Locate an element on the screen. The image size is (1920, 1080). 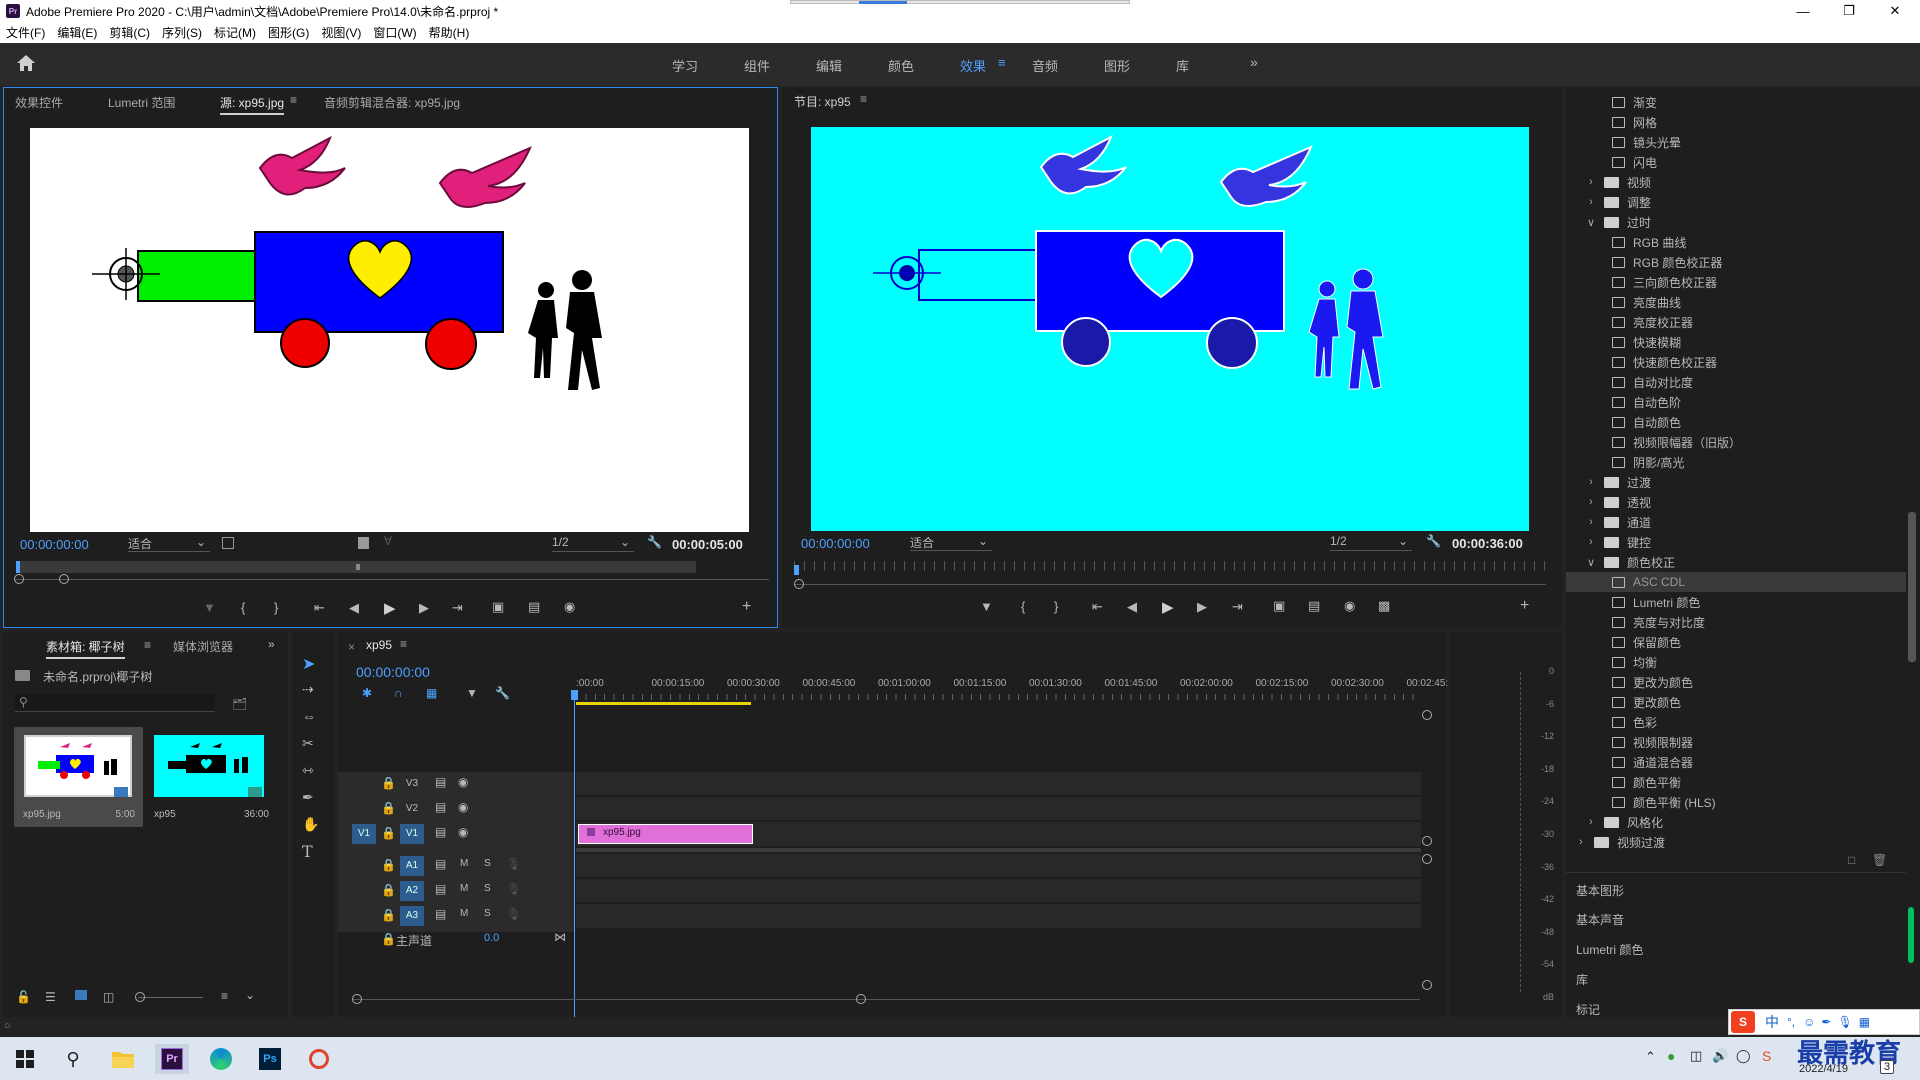
sogou-tray-icon: S is located at coordinates (1766, 1056).